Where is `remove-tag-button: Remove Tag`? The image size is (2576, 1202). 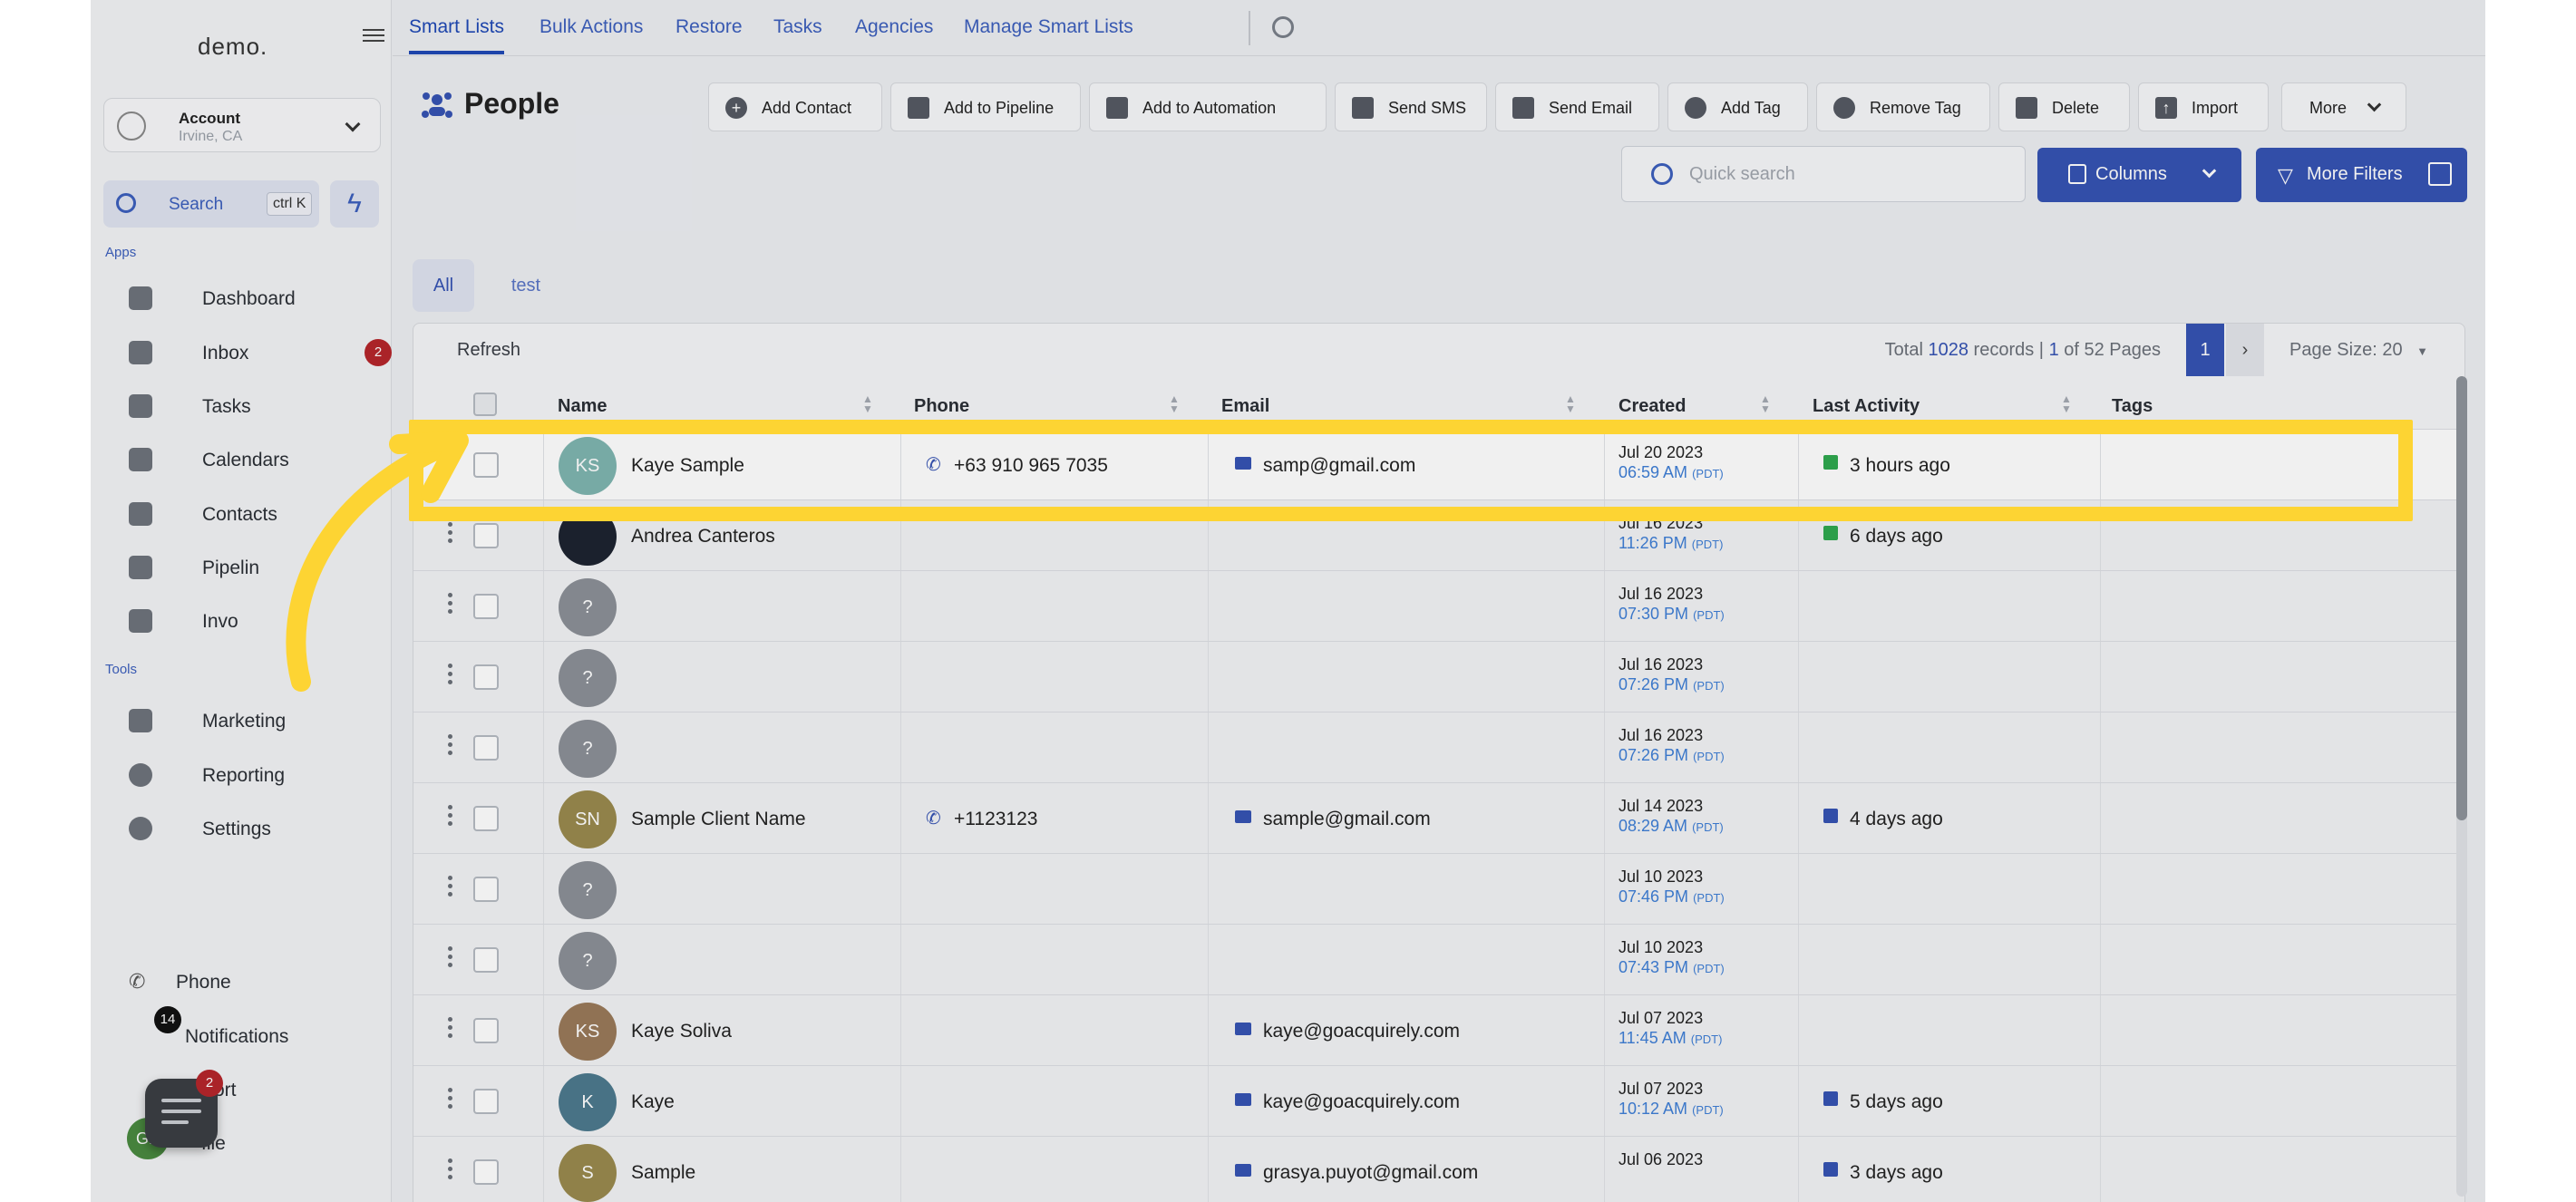
remove-tag-button: Remove Tag is located at coordinates (1903, 106).